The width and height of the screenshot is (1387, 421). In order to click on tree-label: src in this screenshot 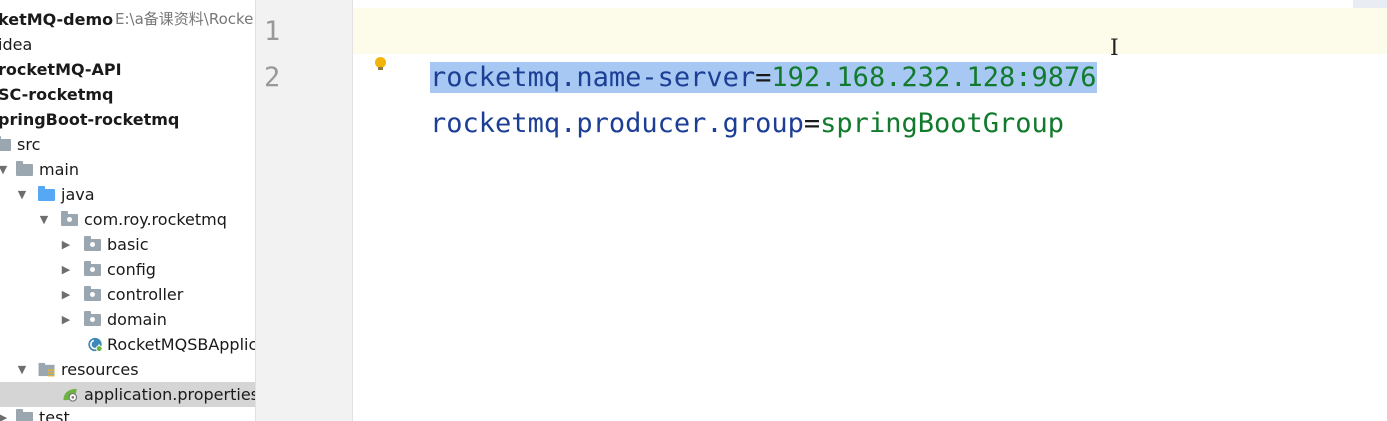, I will do `click(29, 144)`.